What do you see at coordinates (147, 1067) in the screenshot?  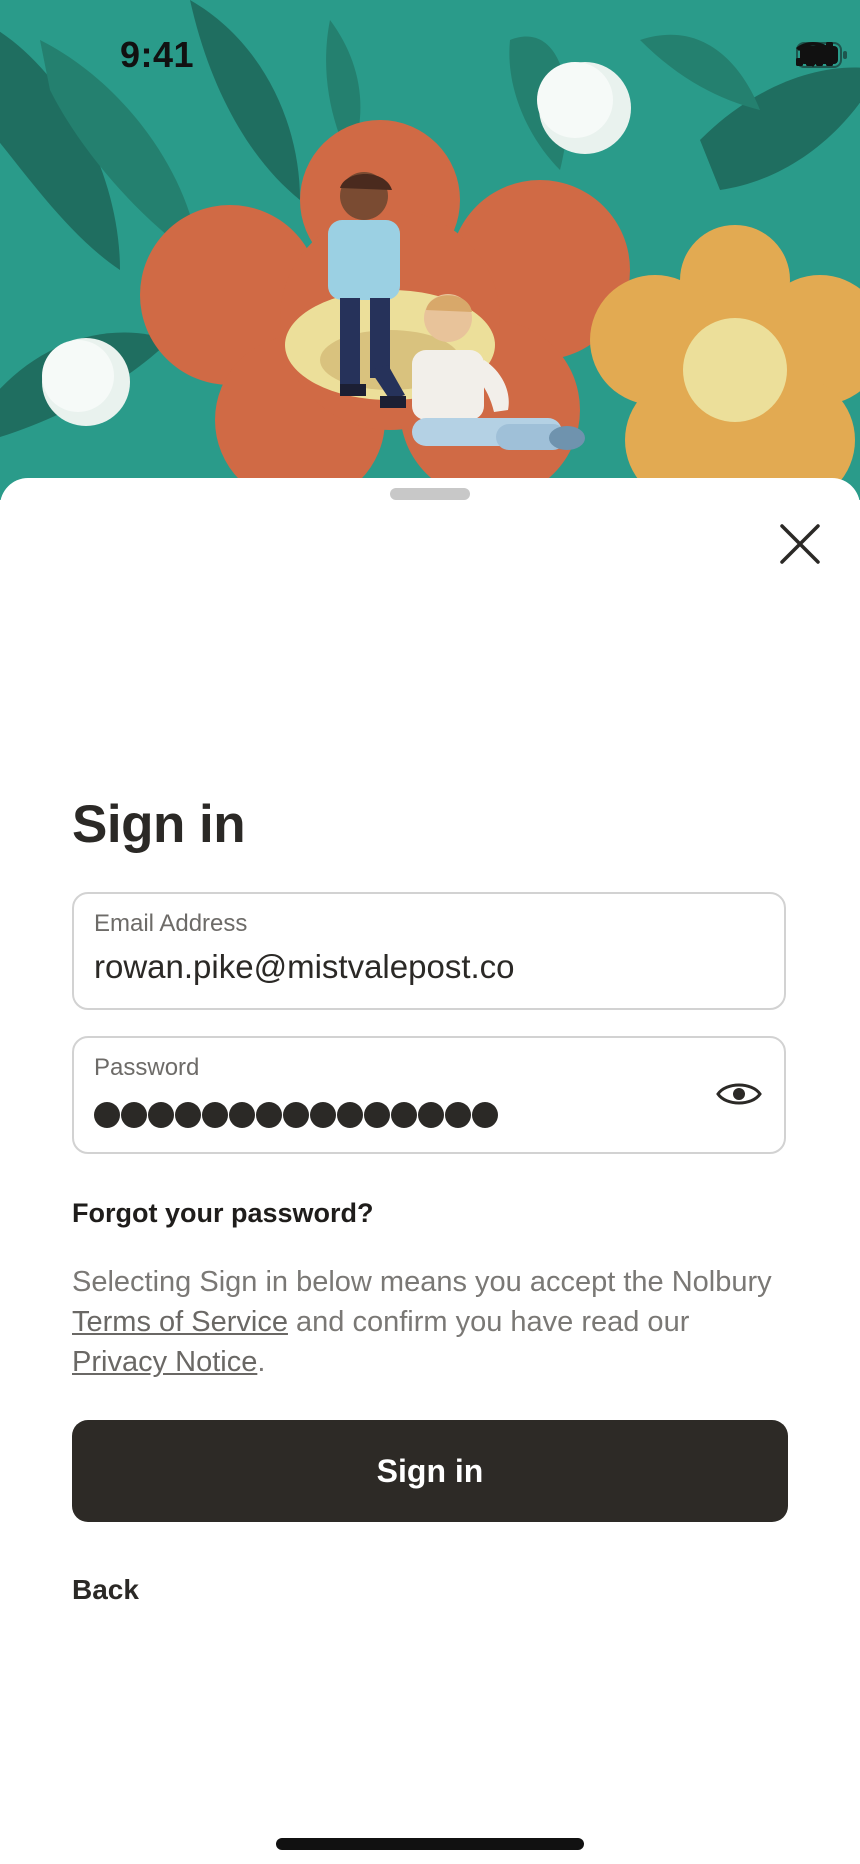 I see `password-label: Password` at bounding box center [147, 1067].